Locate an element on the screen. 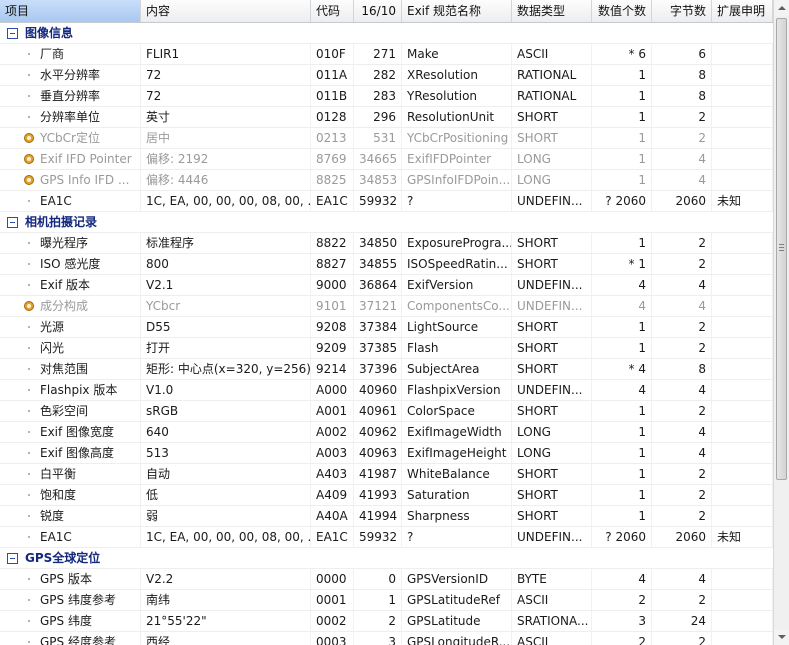  cell-col-exif-name: ExifImageHeight is located at coordinates (457, 453).